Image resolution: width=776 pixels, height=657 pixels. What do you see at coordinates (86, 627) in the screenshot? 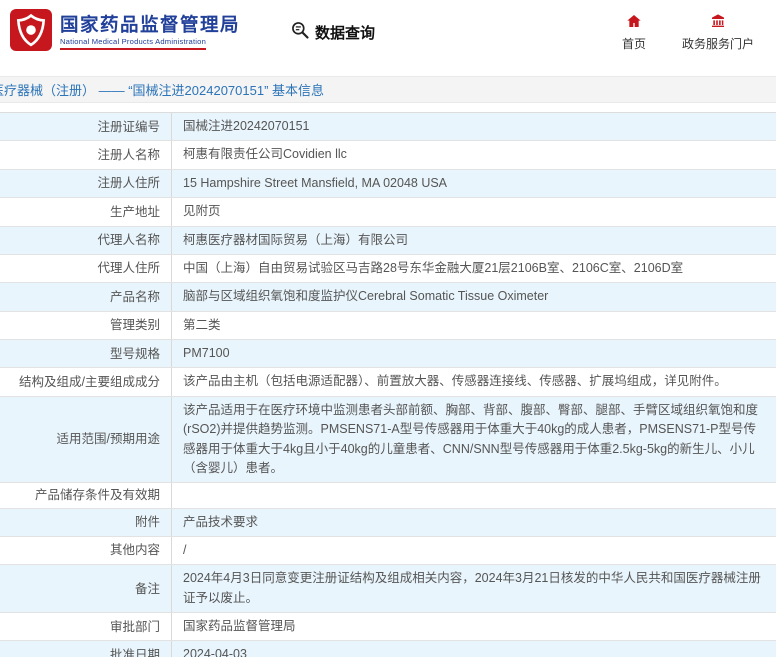
I see `row-label: 审批部门` at bounding box center [86, 627].